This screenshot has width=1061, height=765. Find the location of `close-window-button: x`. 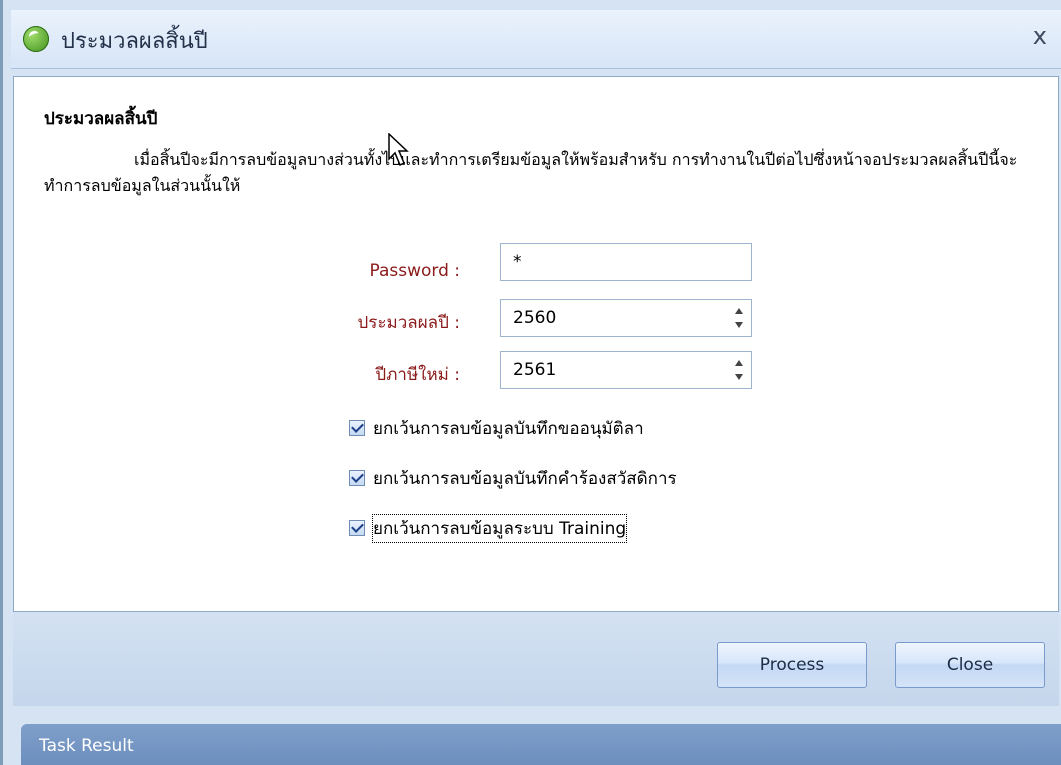

close-window-button: x is located at coordinates (1040, 36).